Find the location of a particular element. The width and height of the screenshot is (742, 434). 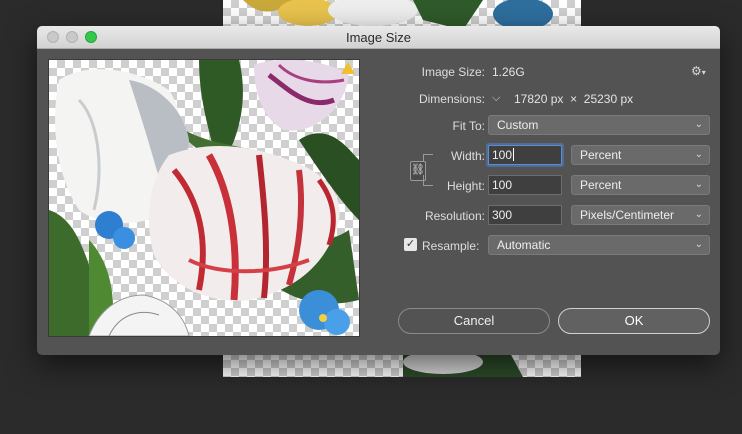

resample-checkbox: ✓ is located at coordinates (410, 244).